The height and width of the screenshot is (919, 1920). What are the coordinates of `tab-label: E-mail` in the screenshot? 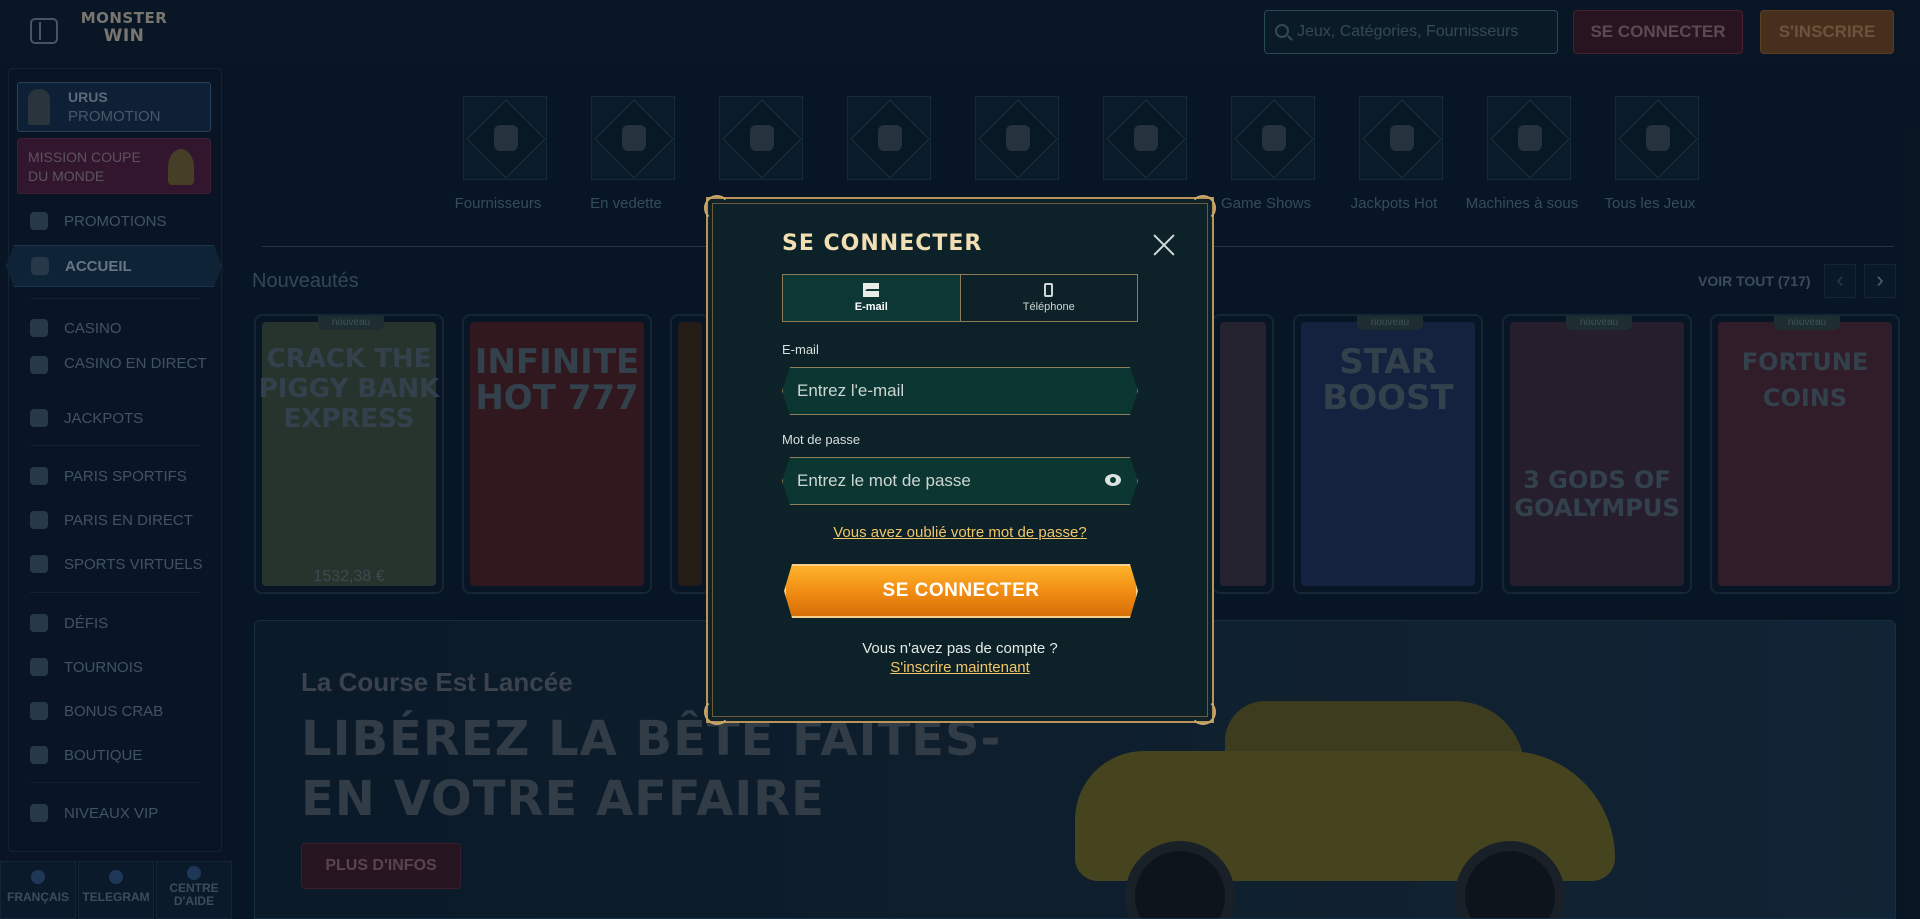 It's located at (871, 307).